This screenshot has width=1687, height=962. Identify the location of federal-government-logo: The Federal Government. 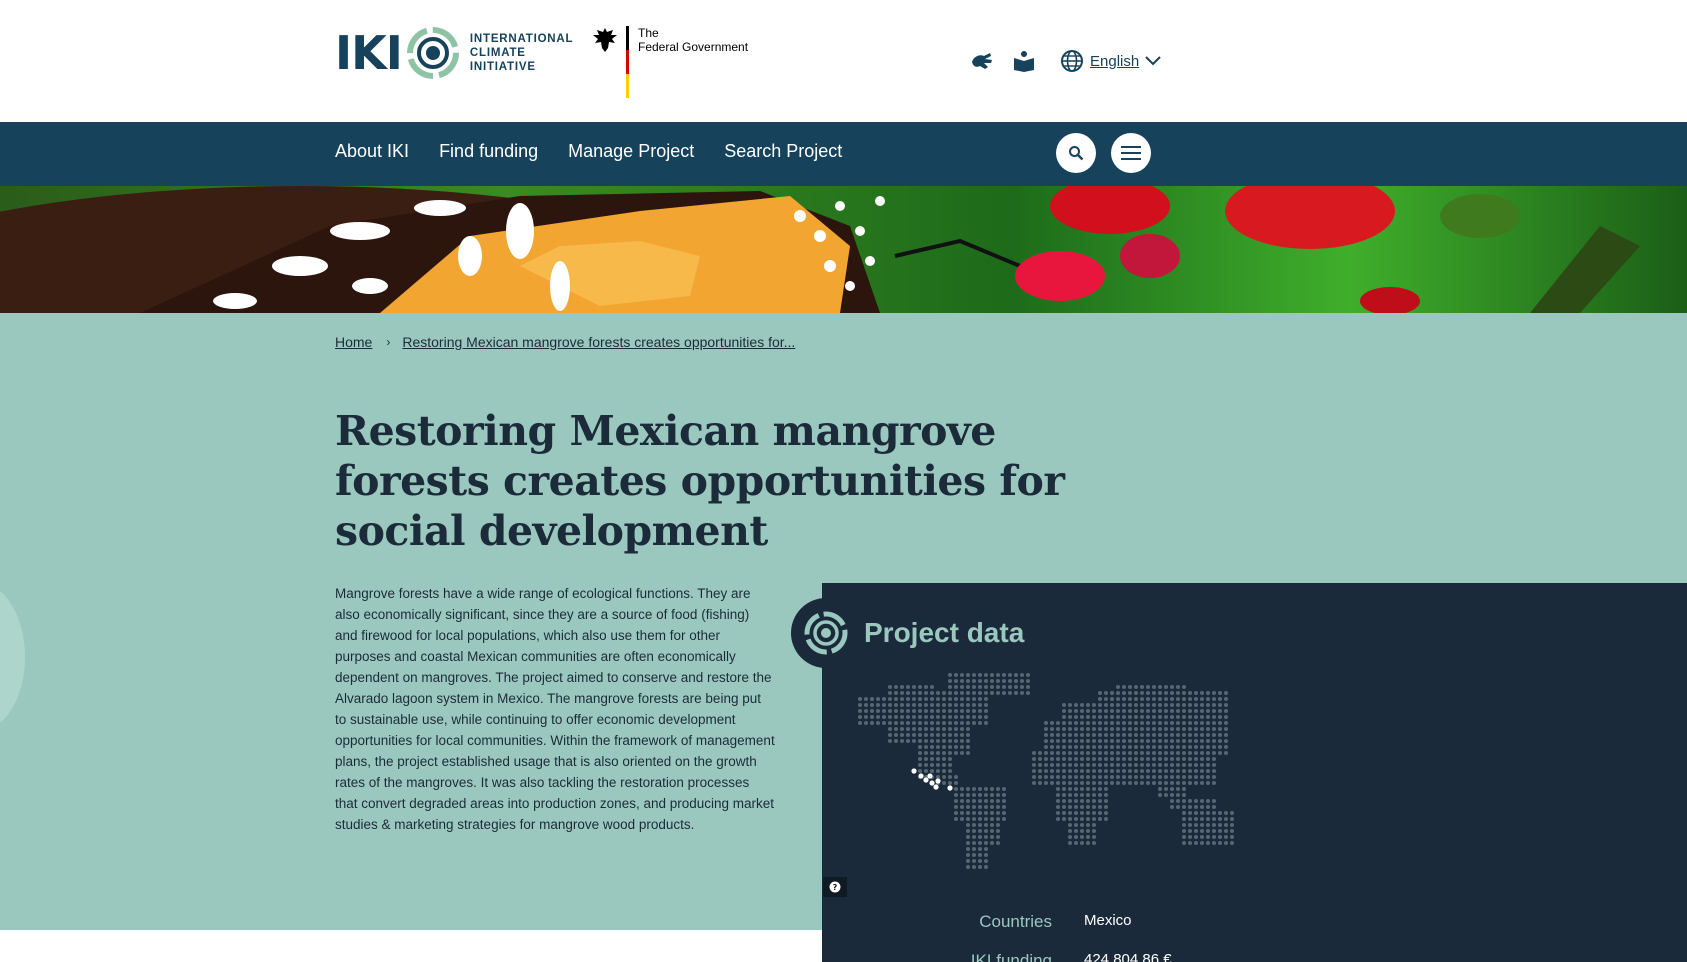
(670, 62).